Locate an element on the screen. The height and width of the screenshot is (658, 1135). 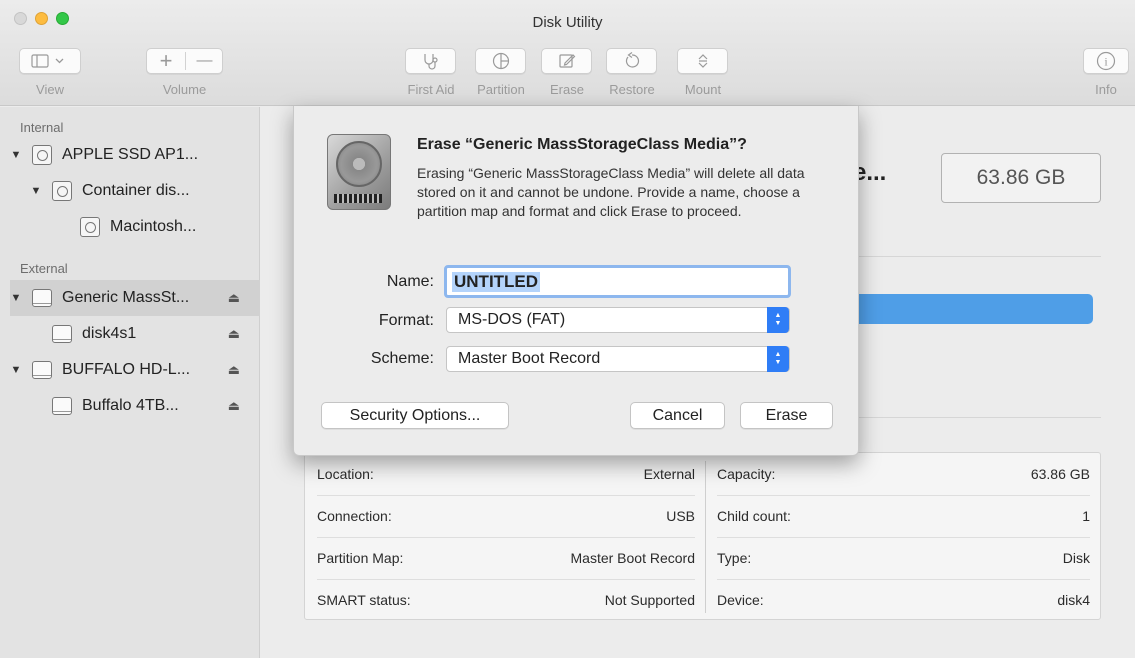
name-label: Name: is located at coordinates (410, 281).